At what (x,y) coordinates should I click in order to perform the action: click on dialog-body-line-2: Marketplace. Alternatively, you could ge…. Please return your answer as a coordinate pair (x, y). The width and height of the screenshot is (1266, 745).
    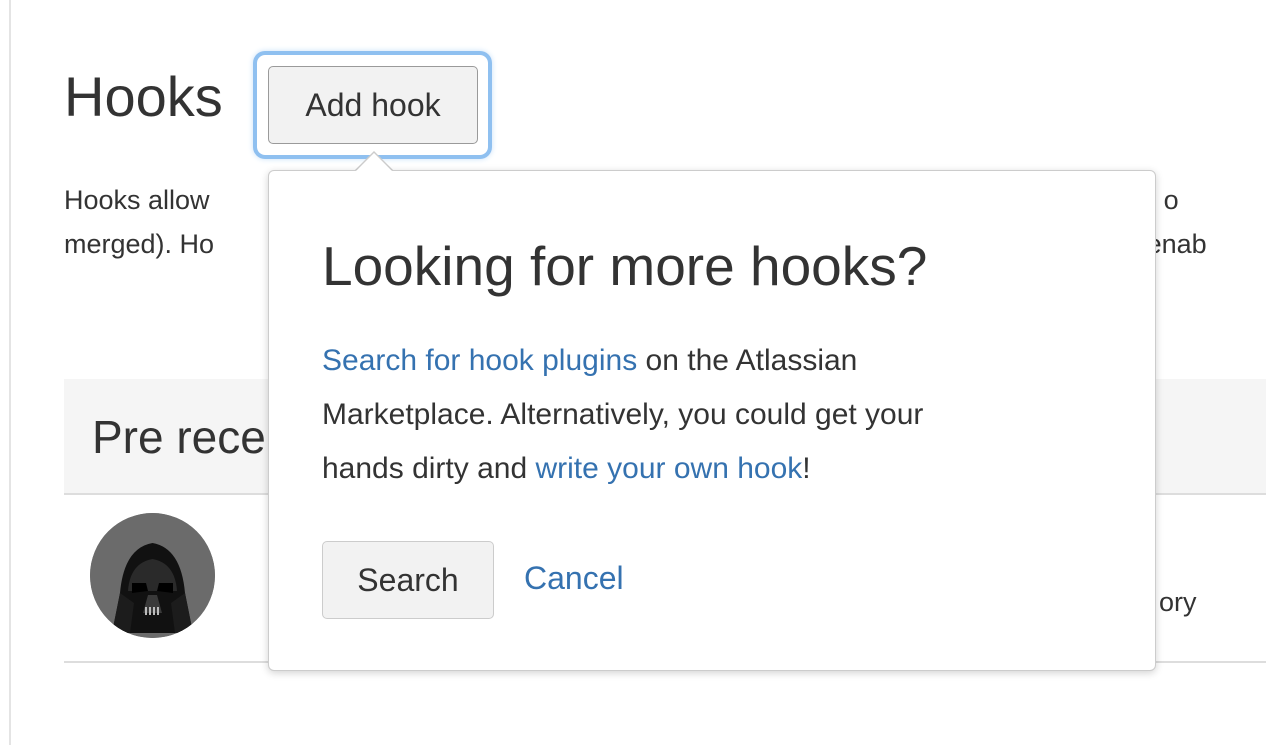
    Looking at the image, I should click on (623, 414).